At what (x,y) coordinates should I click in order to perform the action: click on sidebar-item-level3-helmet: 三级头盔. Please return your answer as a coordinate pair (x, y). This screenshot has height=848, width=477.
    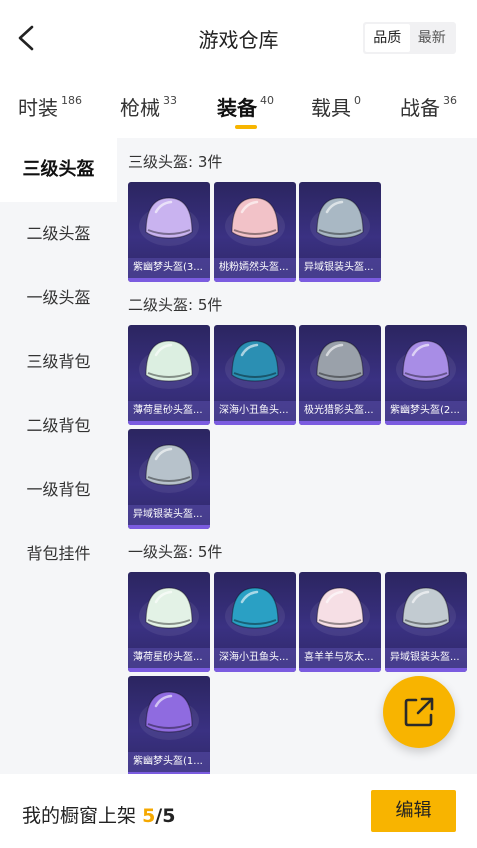
    Looking at the image, I should click on (58, 170).